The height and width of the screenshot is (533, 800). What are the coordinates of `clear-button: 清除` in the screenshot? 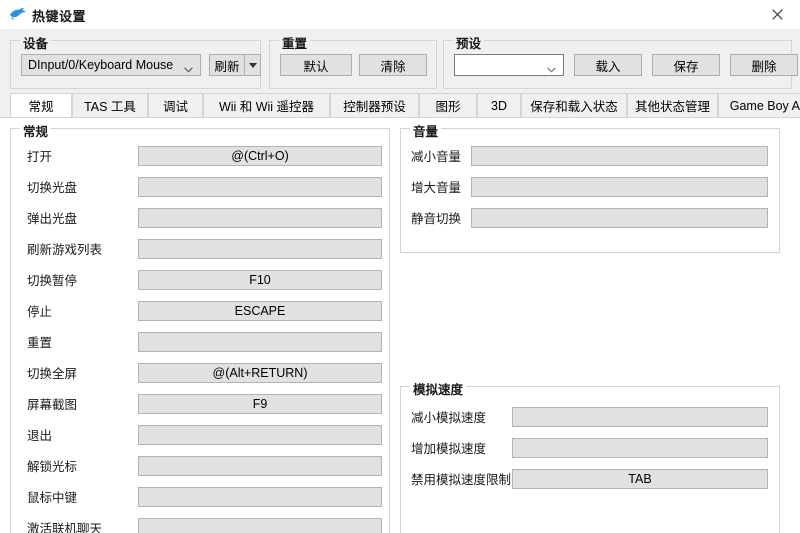 It's located at (393, 65).